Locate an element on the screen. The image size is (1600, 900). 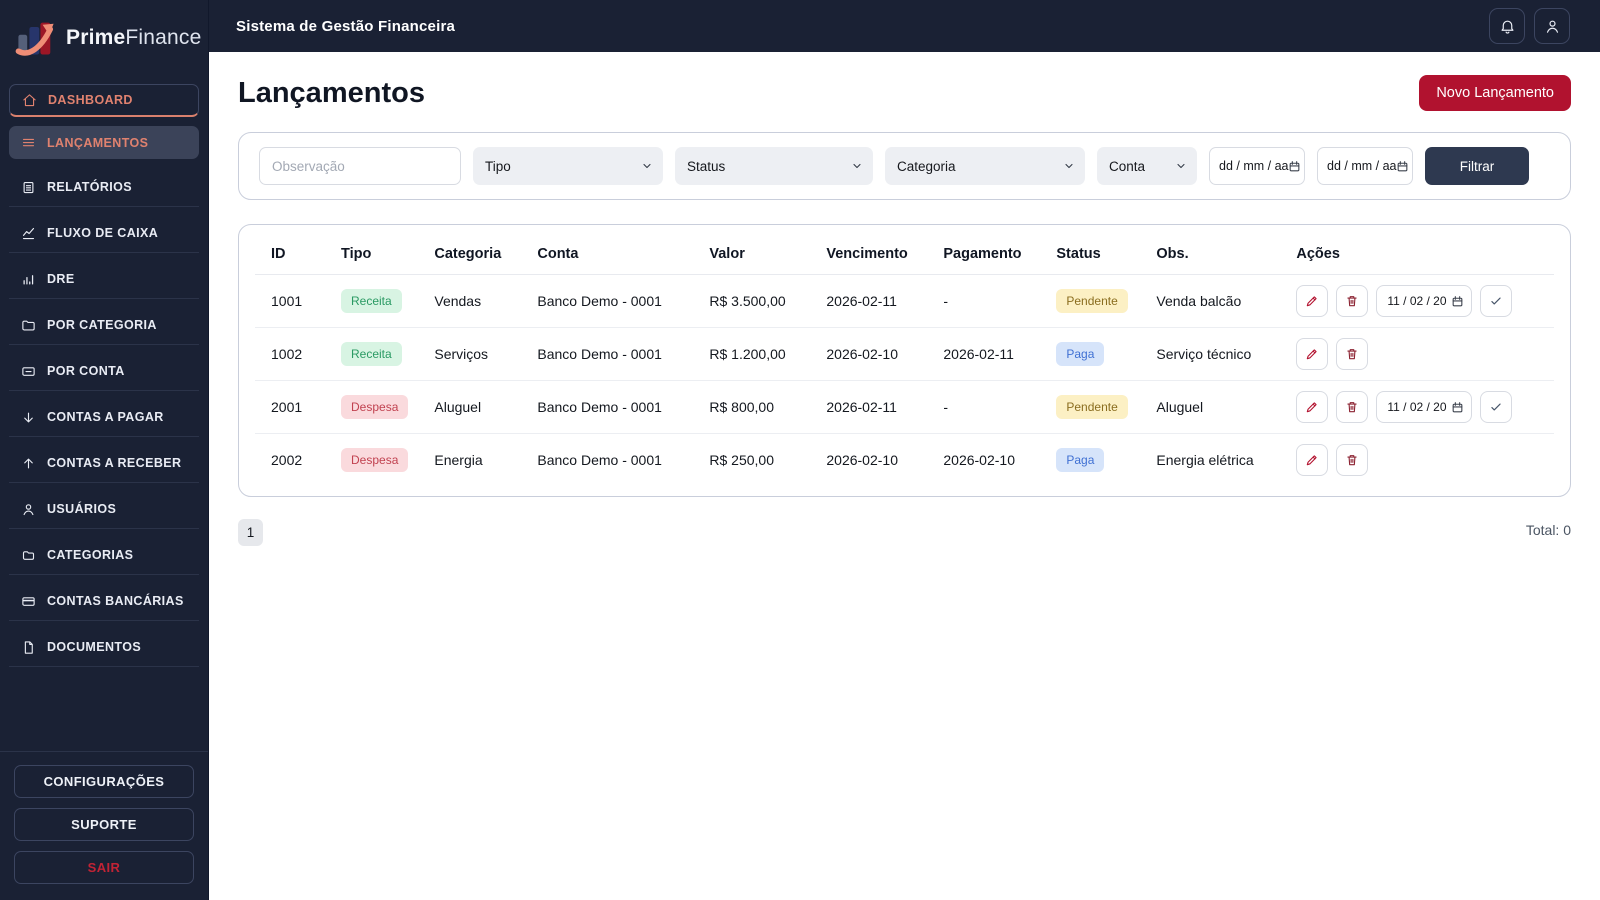
type-select: Tipo is located at coordinates (568, 166).